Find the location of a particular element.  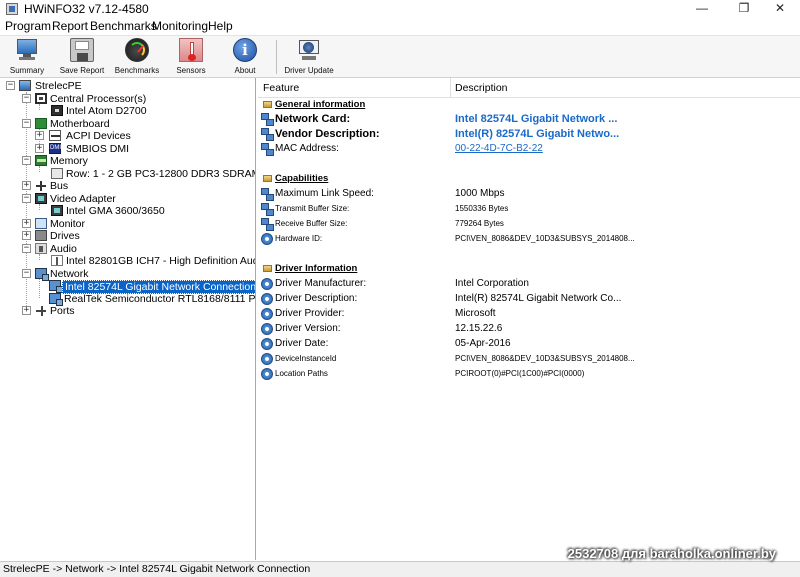

tree-item-root: − StrelecPE is located at coordinates (127, 86).